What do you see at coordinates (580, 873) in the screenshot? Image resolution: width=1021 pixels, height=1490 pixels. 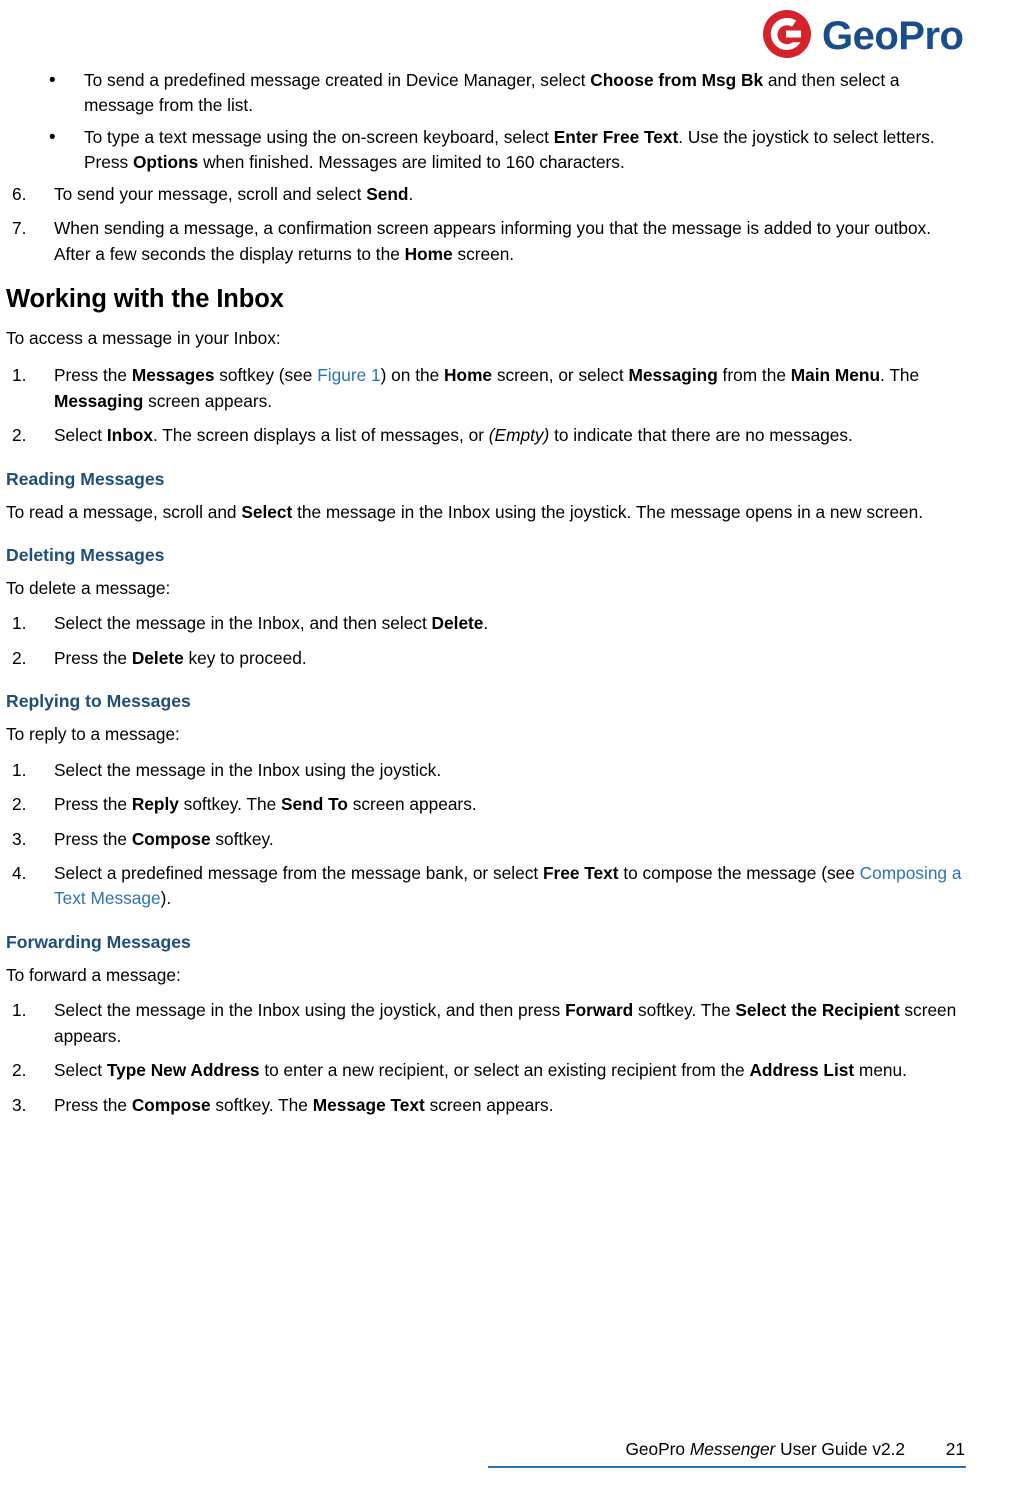 I see `emphasis-bold: Free Text` at bounding box center [580, 873].